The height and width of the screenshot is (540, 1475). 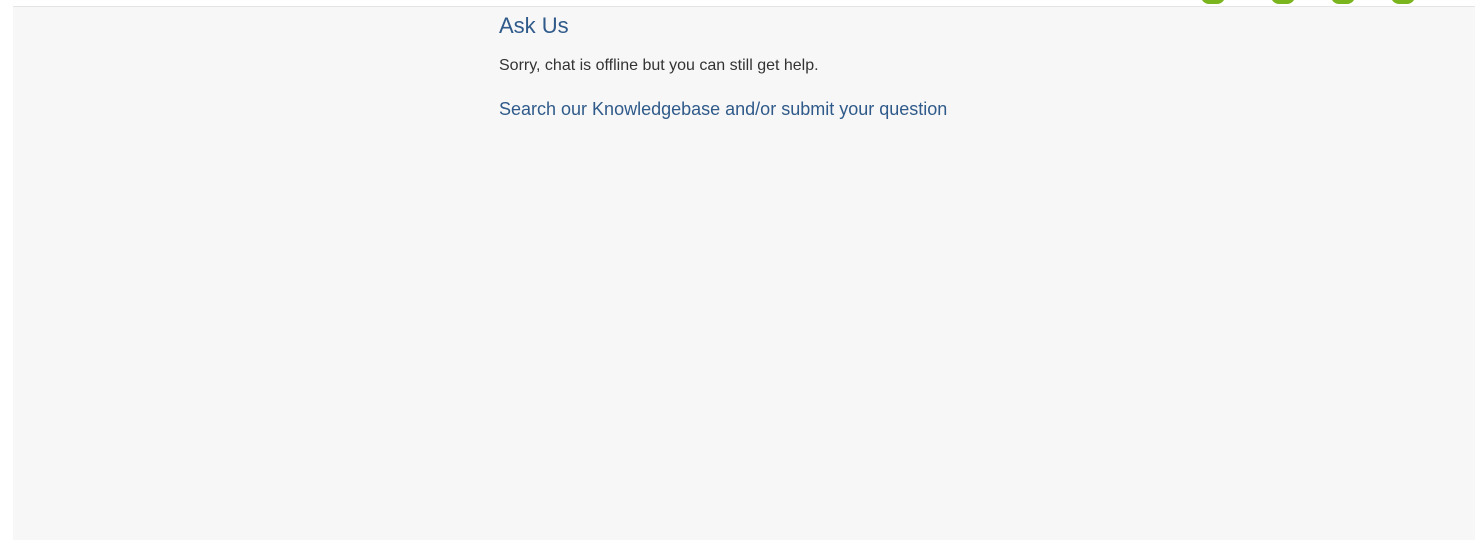 I want to click on widget-title: Ask Us, so click(x=534, y=25).